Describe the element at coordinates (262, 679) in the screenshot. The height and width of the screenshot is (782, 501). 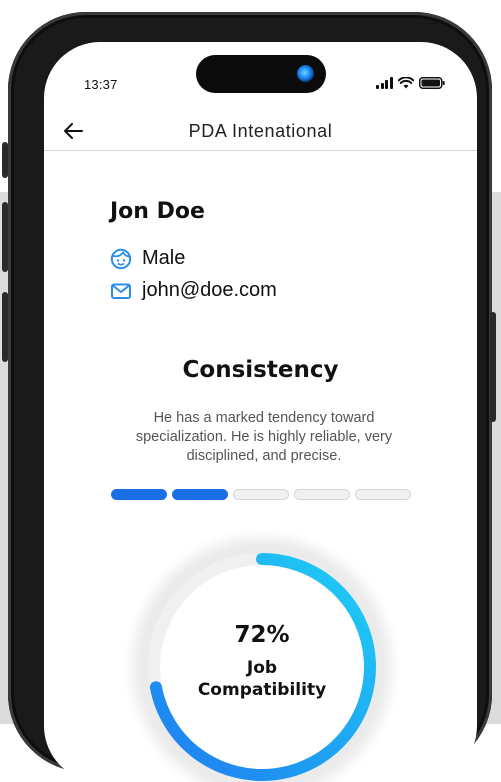
I see `compatibility-label: Job Compatibility` at that location.